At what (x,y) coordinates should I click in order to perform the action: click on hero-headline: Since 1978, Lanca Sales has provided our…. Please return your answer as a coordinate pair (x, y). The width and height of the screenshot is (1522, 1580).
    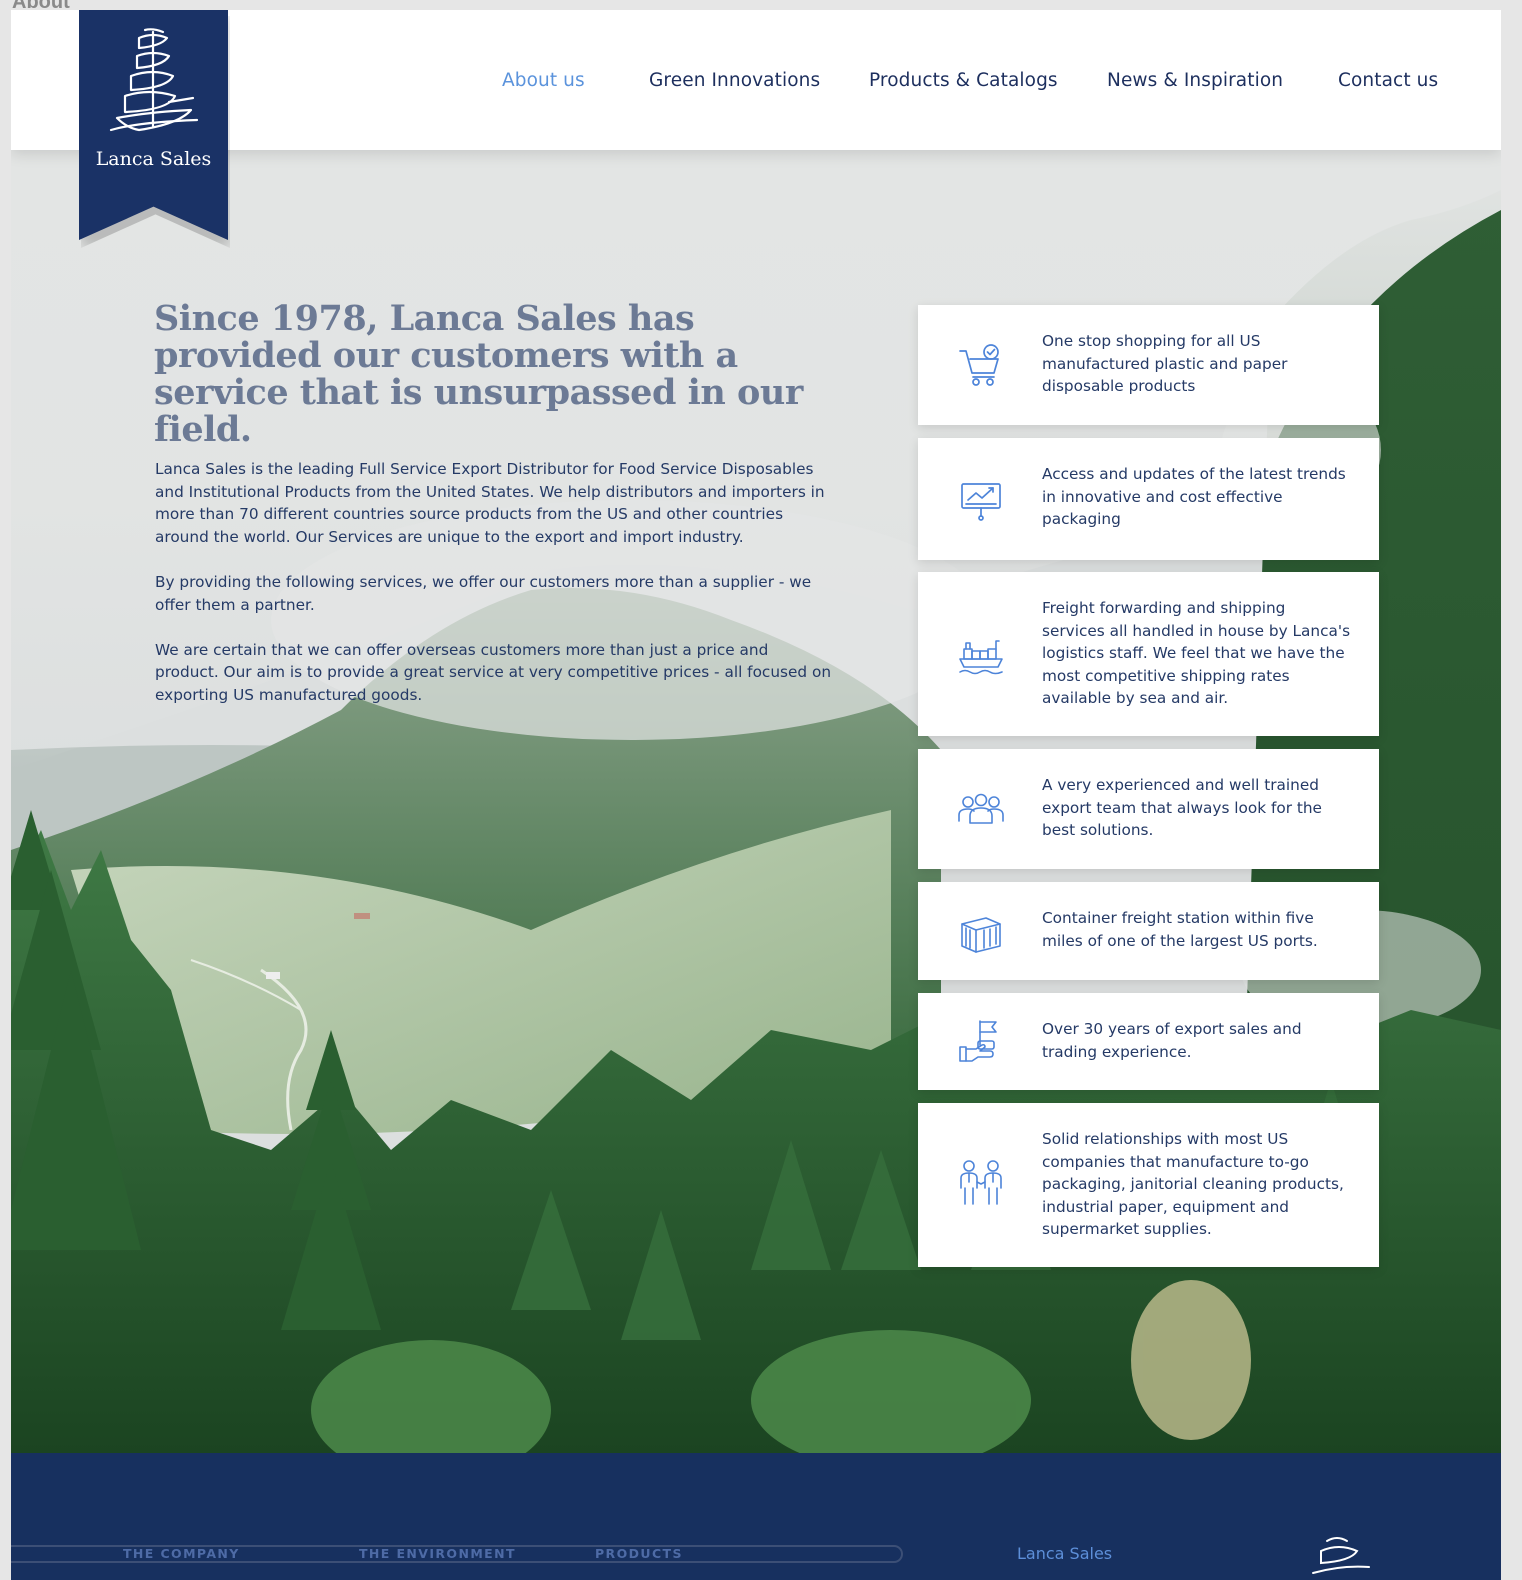
    Looking at the image, I should click on (478, 374).